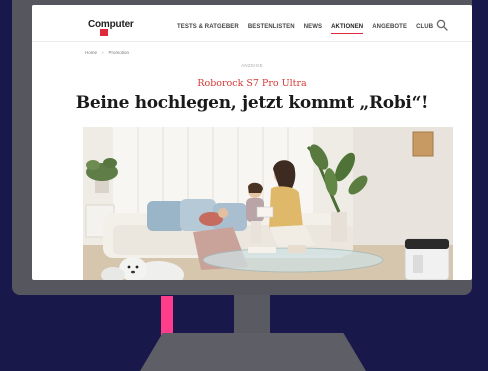 This screenshot has height=371, width=488. What do you see at coordinates (252, 315) in the screenshot?
I see `monitor-stand-neck` at bounding box center [252, 315].